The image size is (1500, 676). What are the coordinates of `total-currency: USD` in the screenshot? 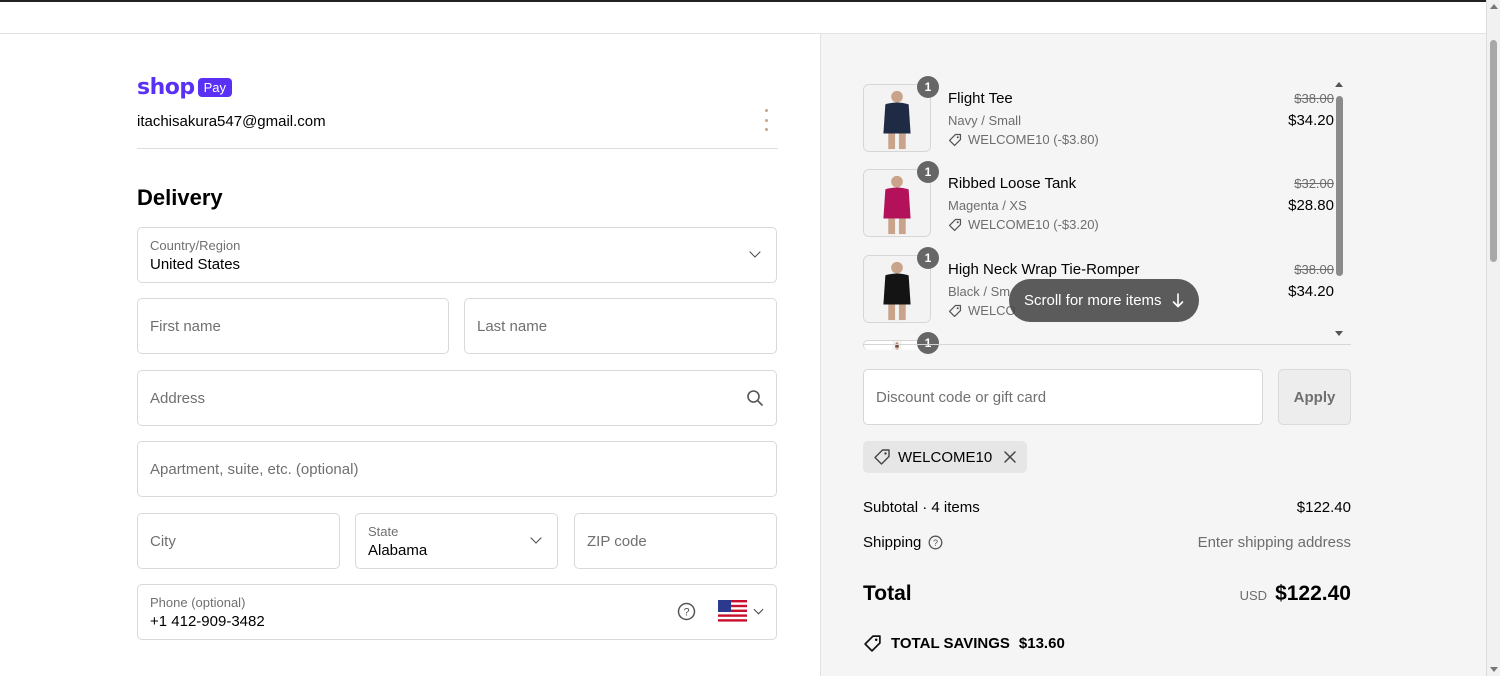 It's located at (1253, 595).